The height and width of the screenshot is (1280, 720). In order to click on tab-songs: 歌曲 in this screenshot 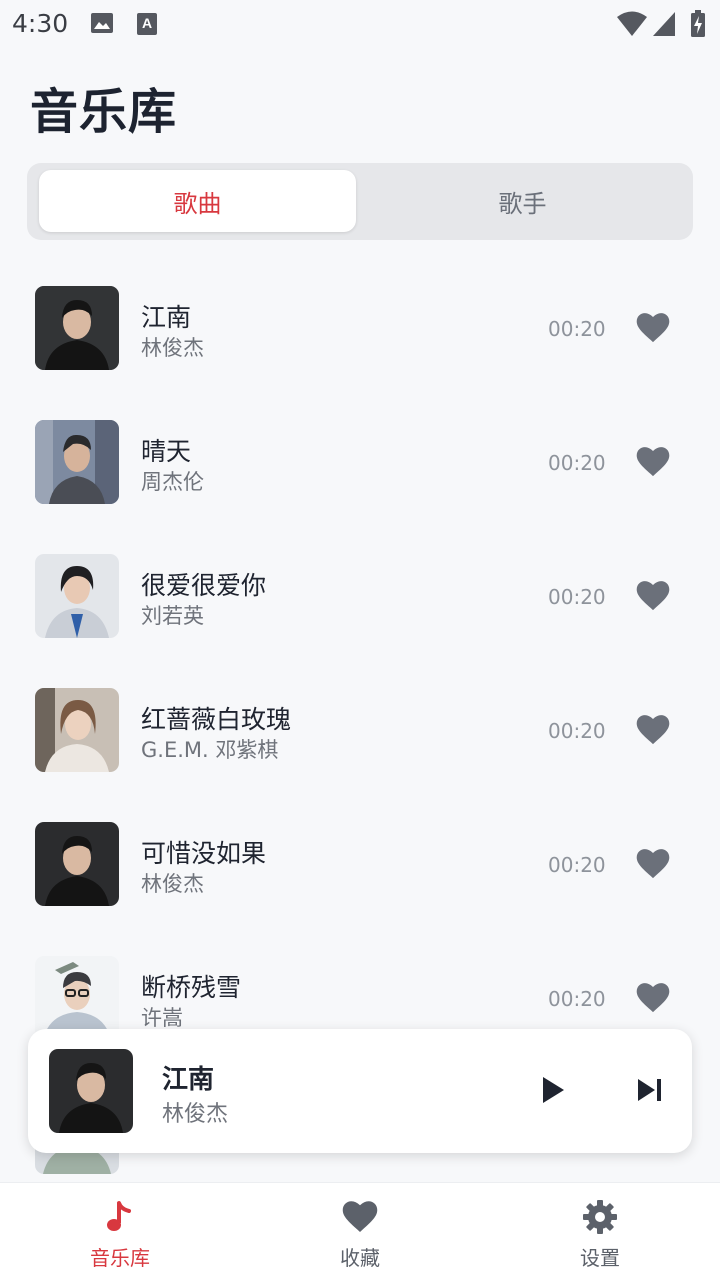, I will do `click(197, 201)`.